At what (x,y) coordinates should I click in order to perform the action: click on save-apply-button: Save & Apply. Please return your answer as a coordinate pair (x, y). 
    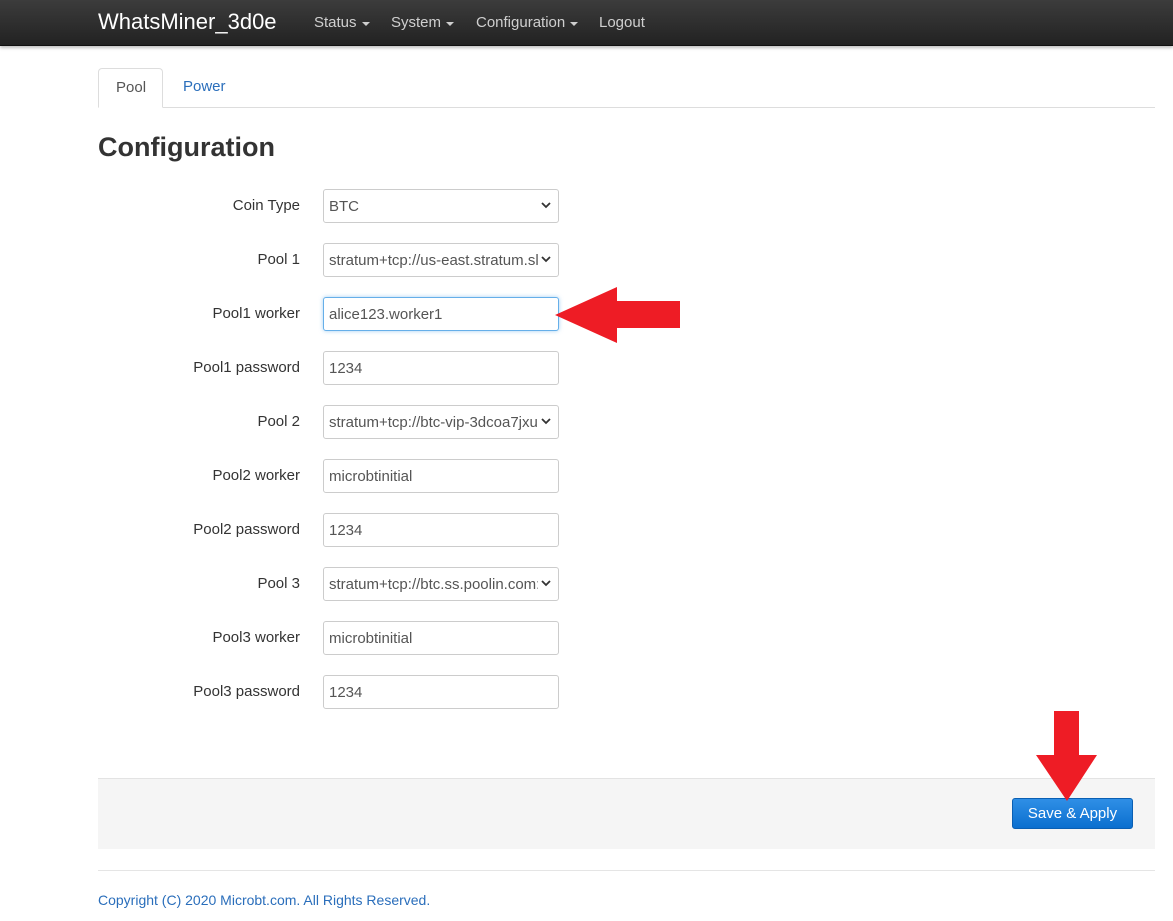
    Looking at the image, I should click on (1072, 813).